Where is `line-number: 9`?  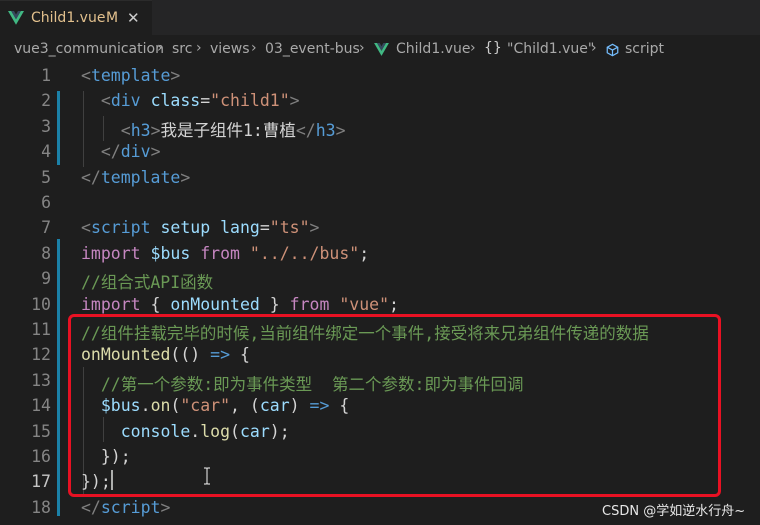
line-number: 9 is located at coordinates (46, 279).